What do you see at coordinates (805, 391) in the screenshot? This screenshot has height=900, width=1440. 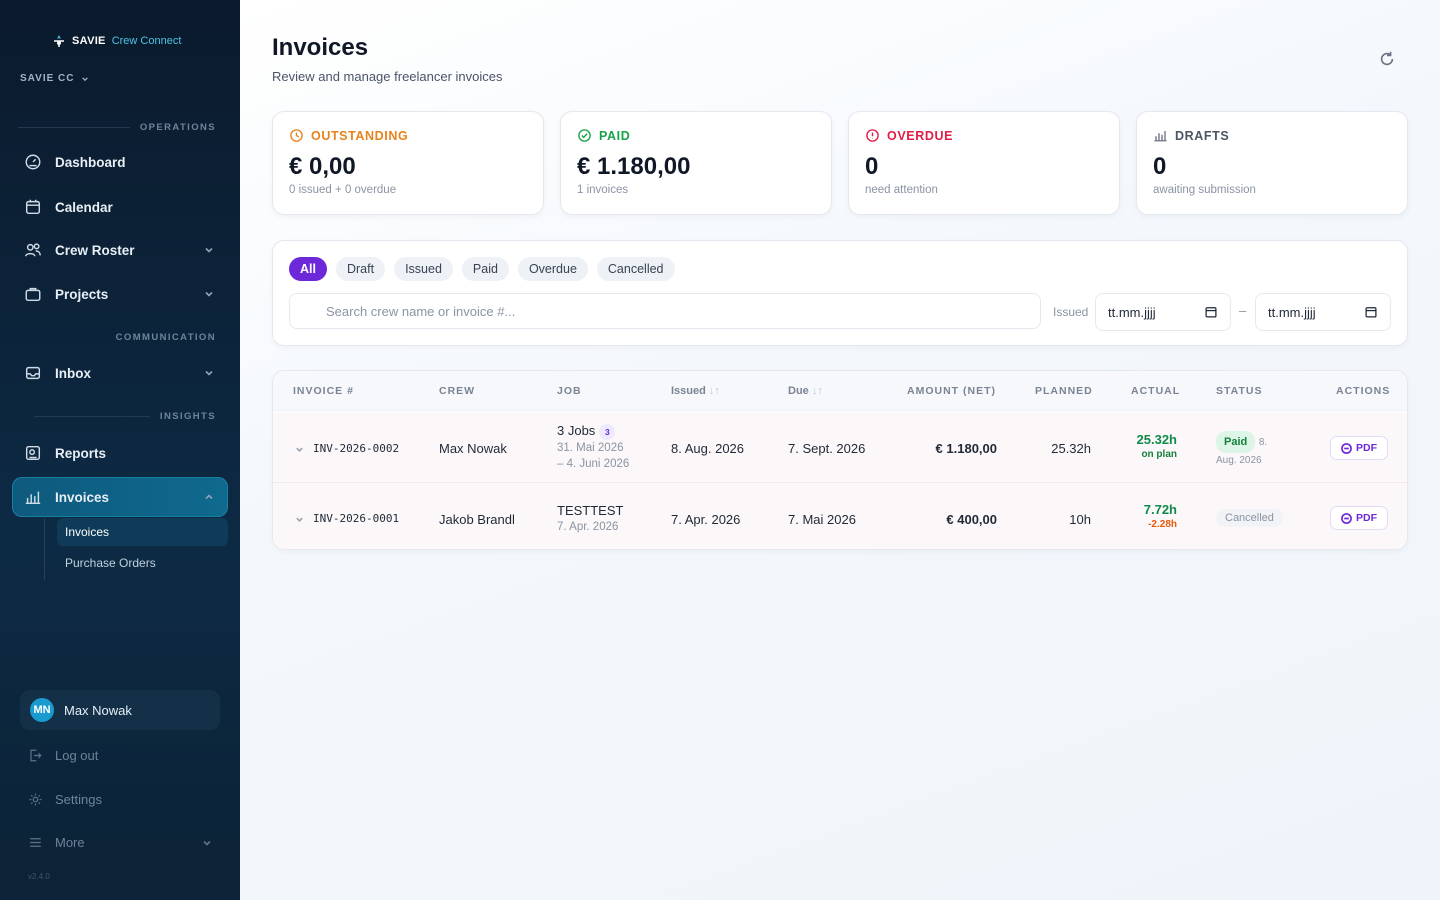 I see `col-due: Due ↓↑` at bounding box center [805, 391].